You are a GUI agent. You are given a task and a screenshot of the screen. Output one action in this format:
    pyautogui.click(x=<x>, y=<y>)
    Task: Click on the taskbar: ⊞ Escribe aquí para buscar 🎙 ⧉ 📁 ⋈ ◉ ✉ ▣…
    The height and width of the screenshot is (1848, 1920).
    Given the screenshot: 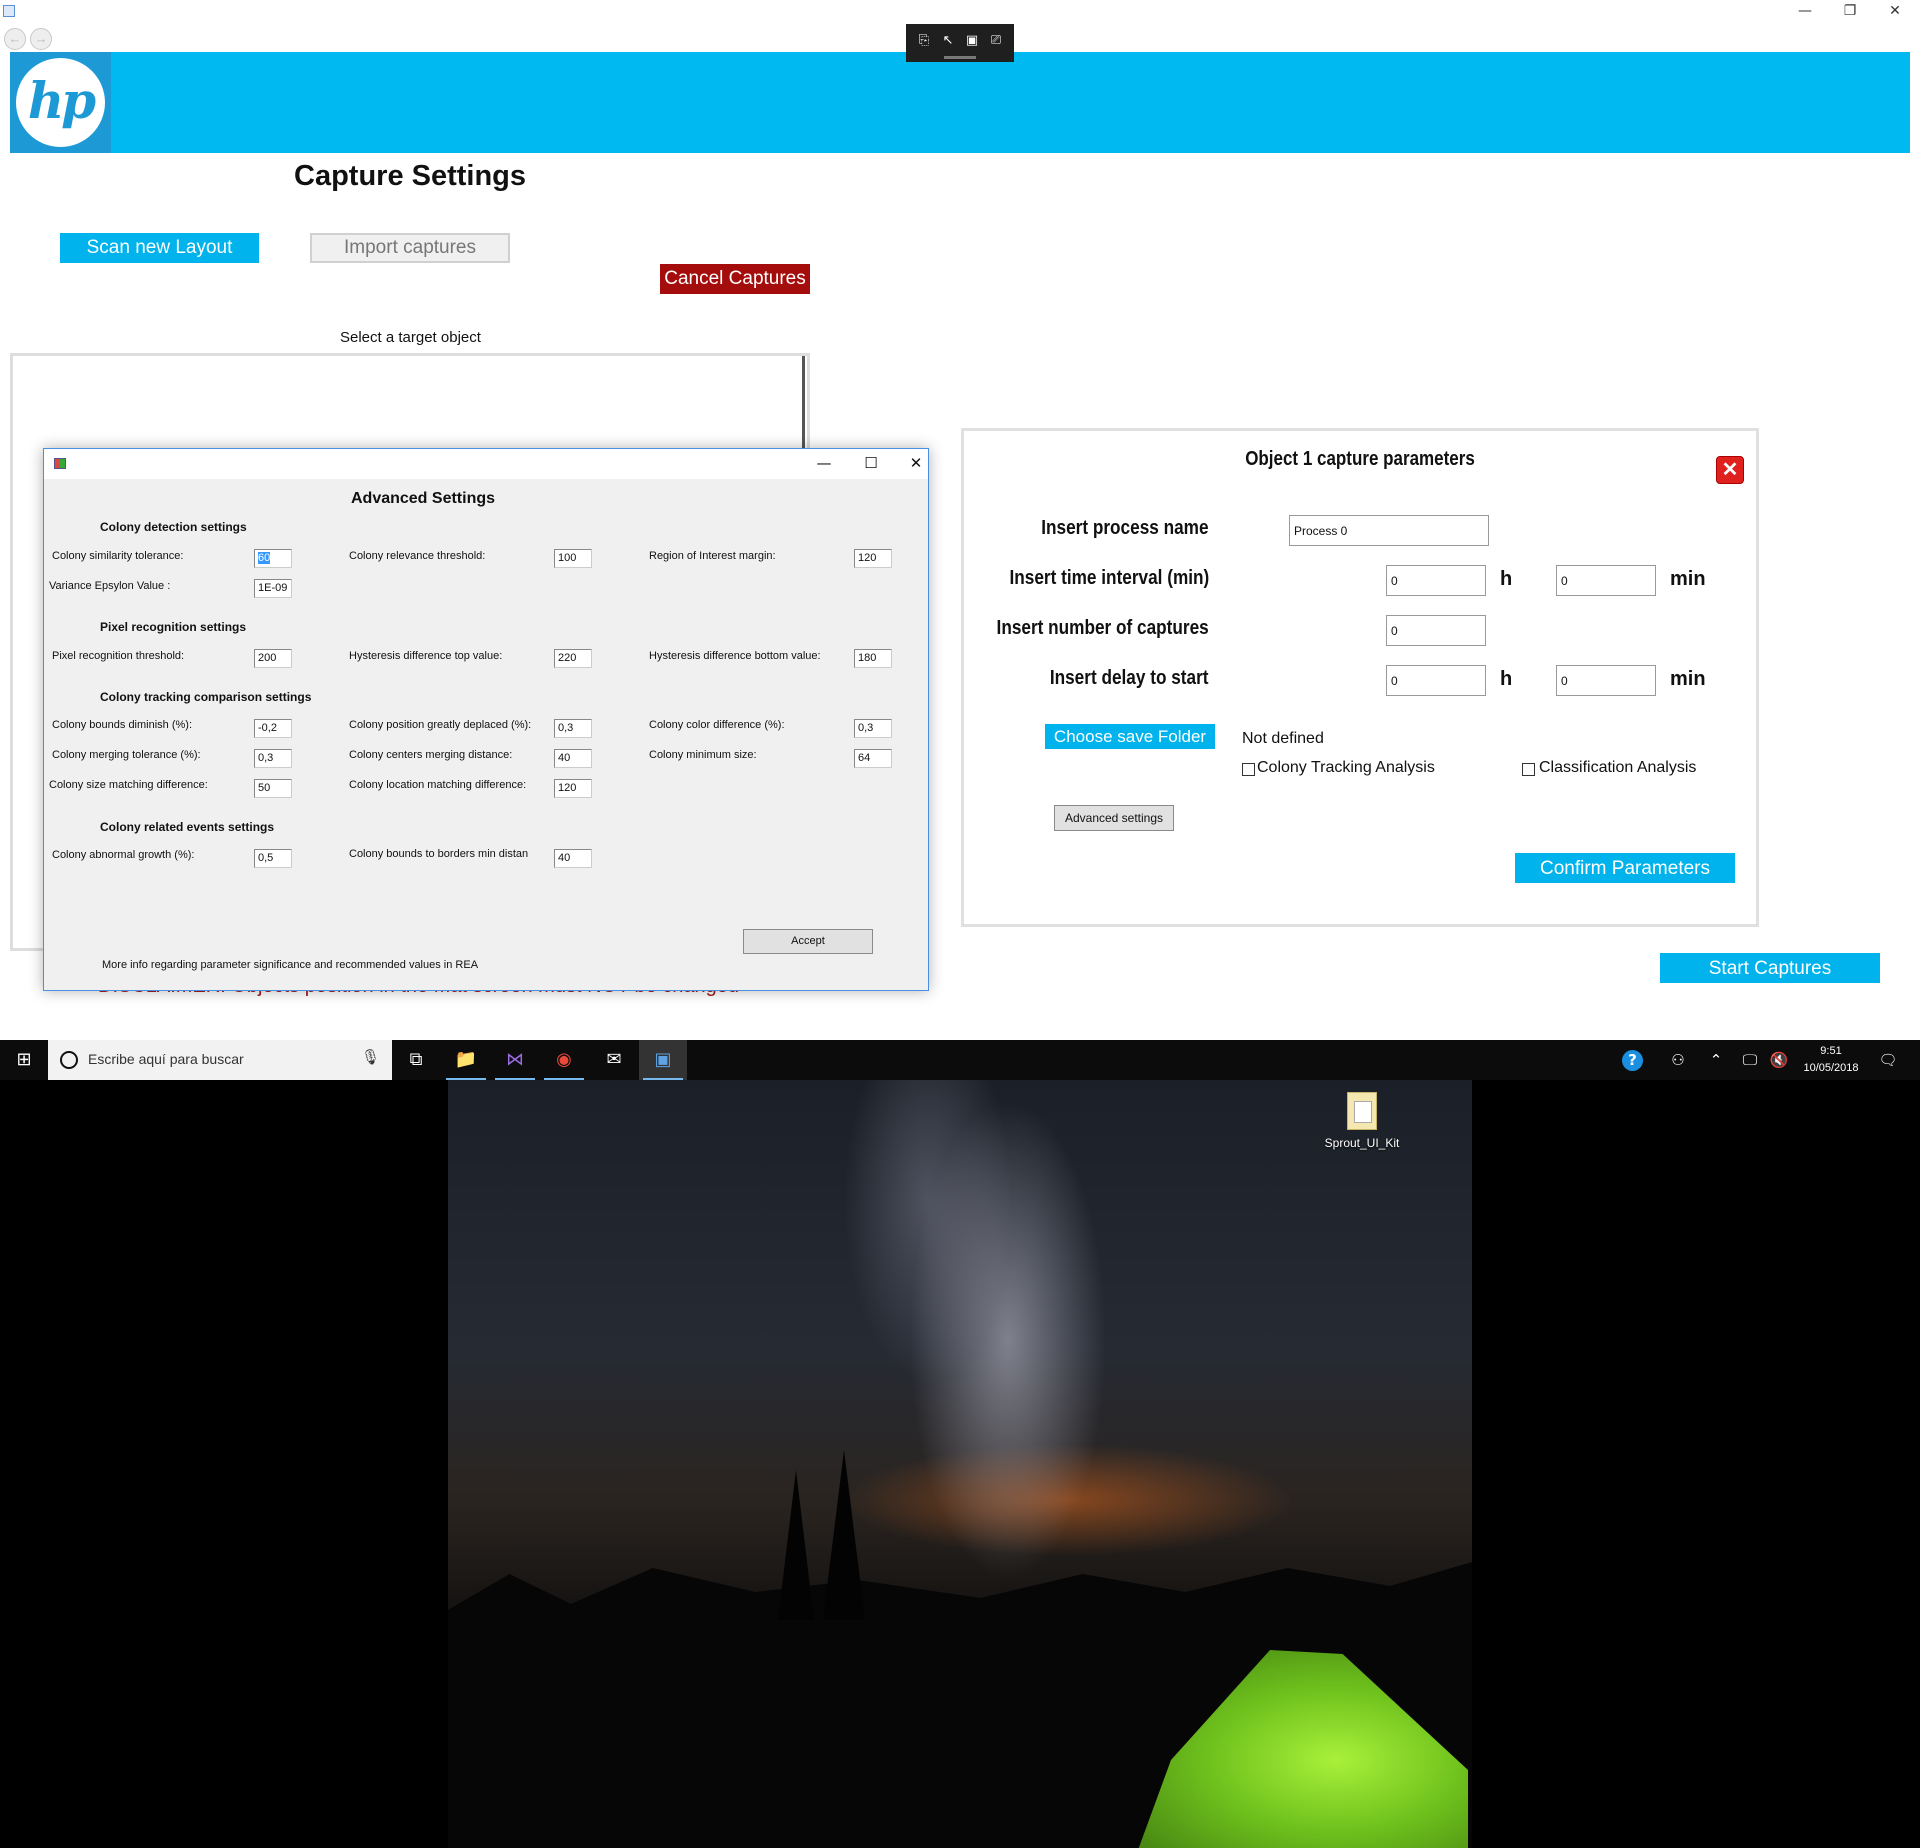 What is the action you would take?
    pyautogui.click(x=960, y=1060)
    